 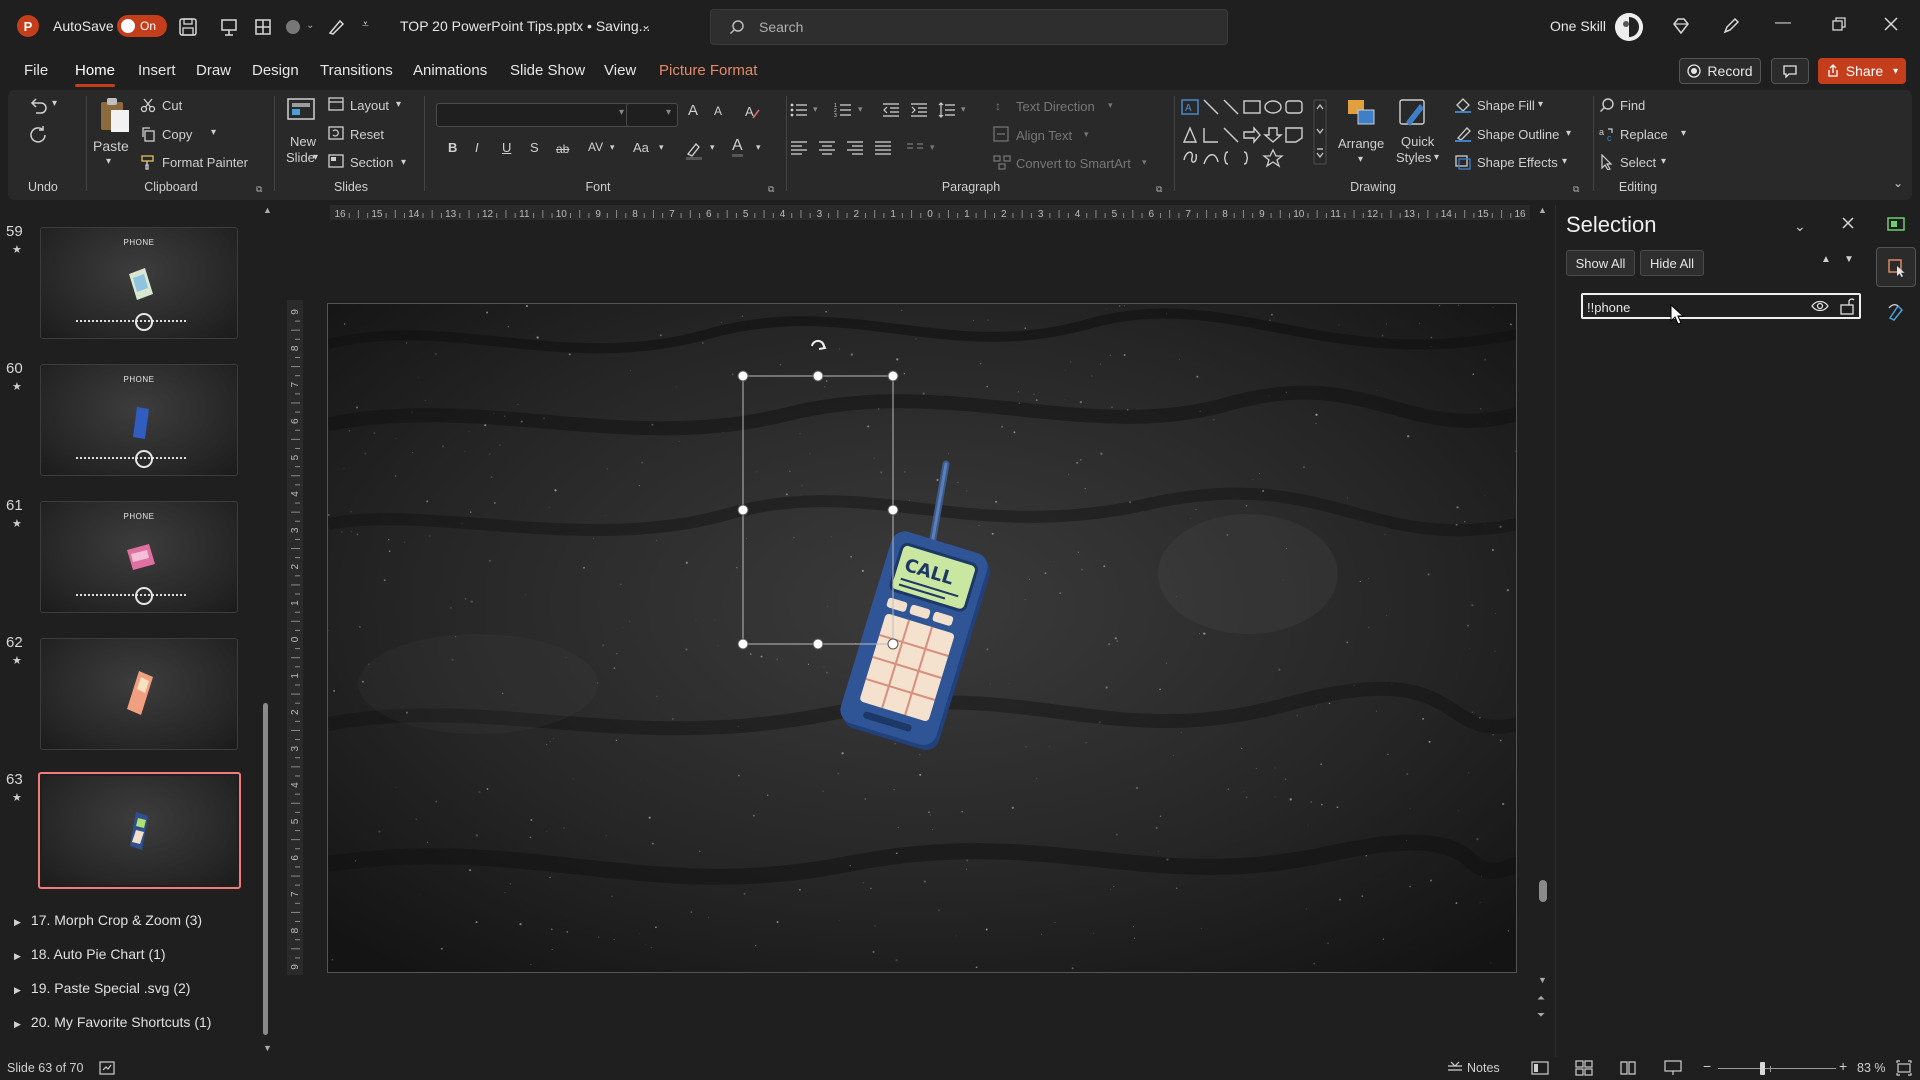 What do you see at coordinates (1607, 134) in the screenshot?
I see `replace-icon: ac` at bounding box center [1607, 134].